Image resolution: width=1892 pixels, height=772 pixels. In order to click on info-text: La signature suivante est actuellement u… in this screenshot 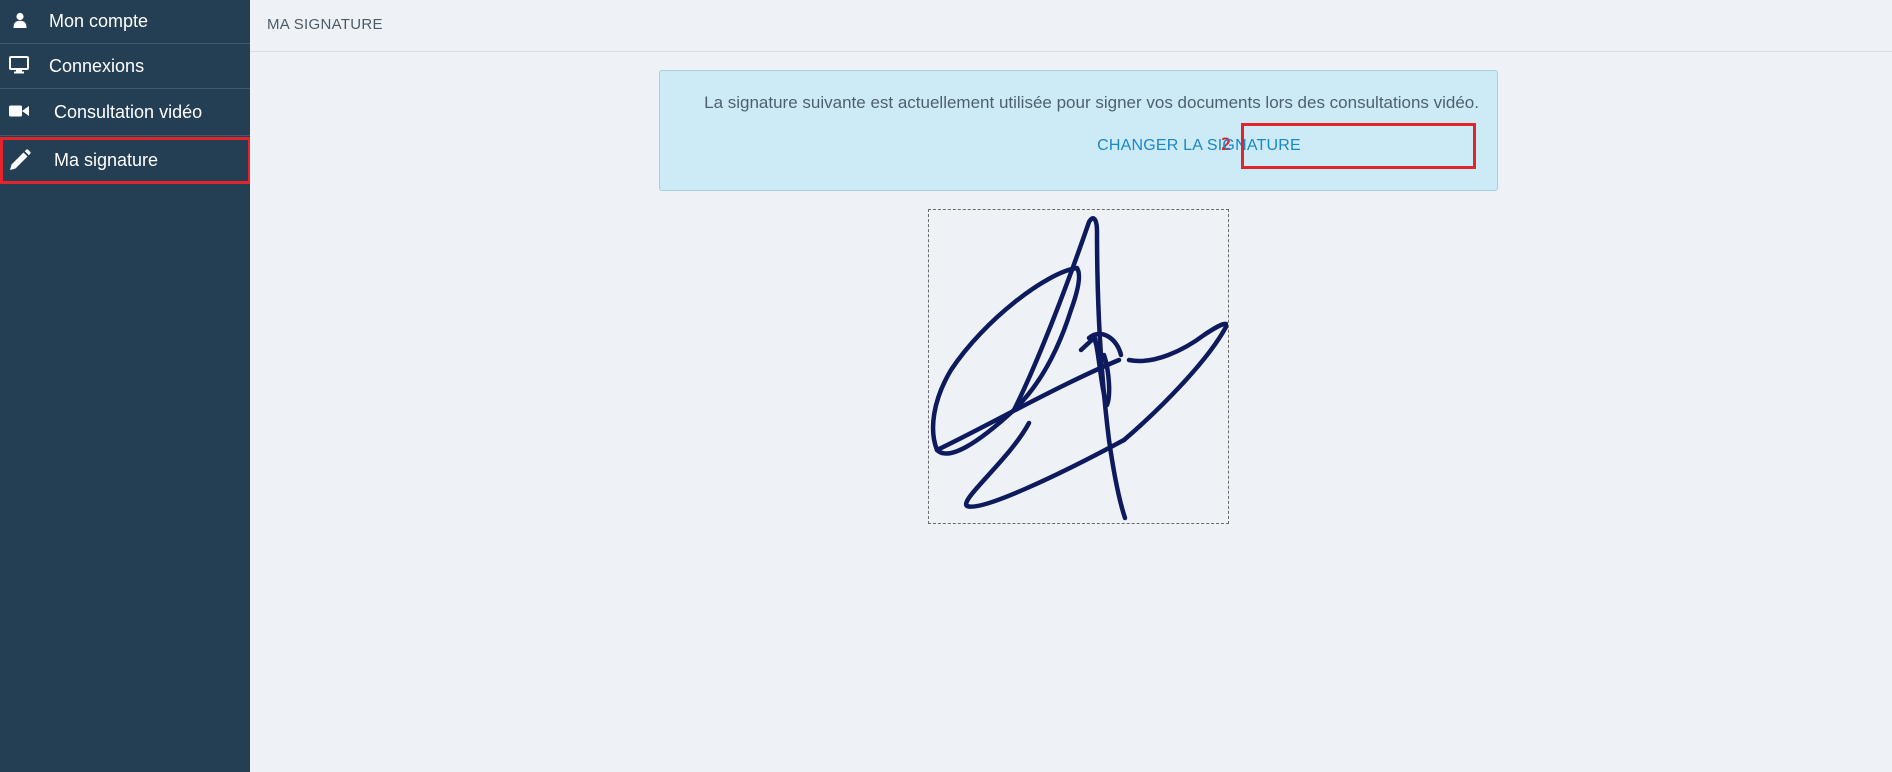, I will do `click(1091, 102)`.